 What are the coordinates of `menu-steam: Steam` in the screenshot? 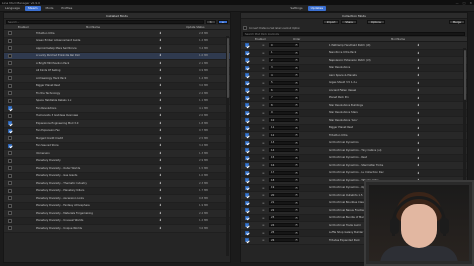 It's located at (32, 8).